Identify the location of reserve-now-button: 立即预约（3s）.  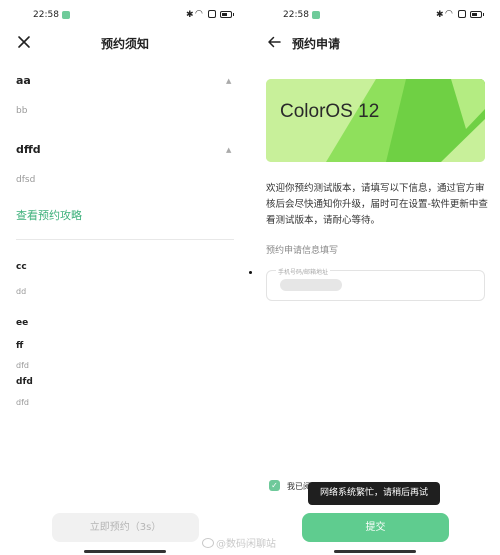
(125, 527).